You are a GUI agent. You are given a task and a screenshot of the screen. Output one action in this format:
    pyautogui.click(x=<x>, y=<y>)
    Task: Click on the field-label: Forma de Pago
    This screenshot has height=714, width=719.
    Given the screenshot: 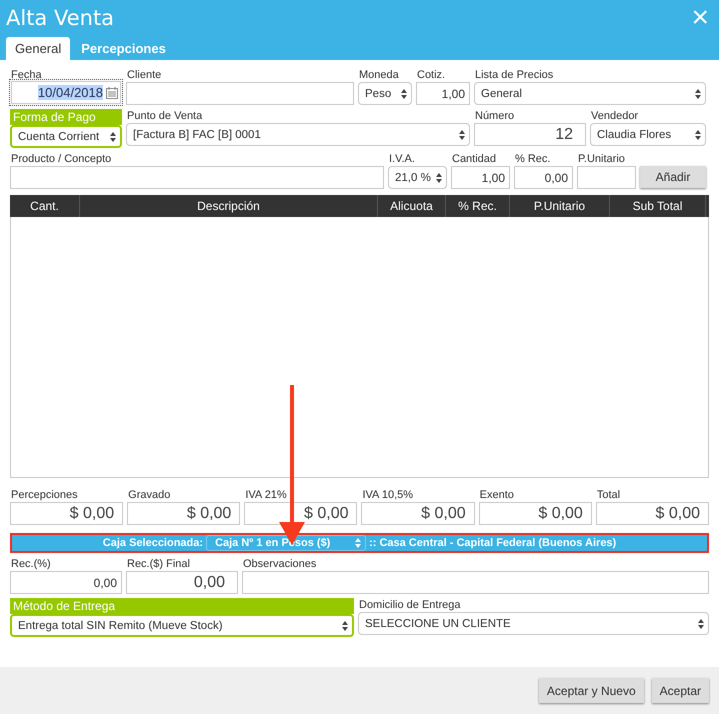 What is the action you would take?
    pyautogui.click(x=66, y=117)
    